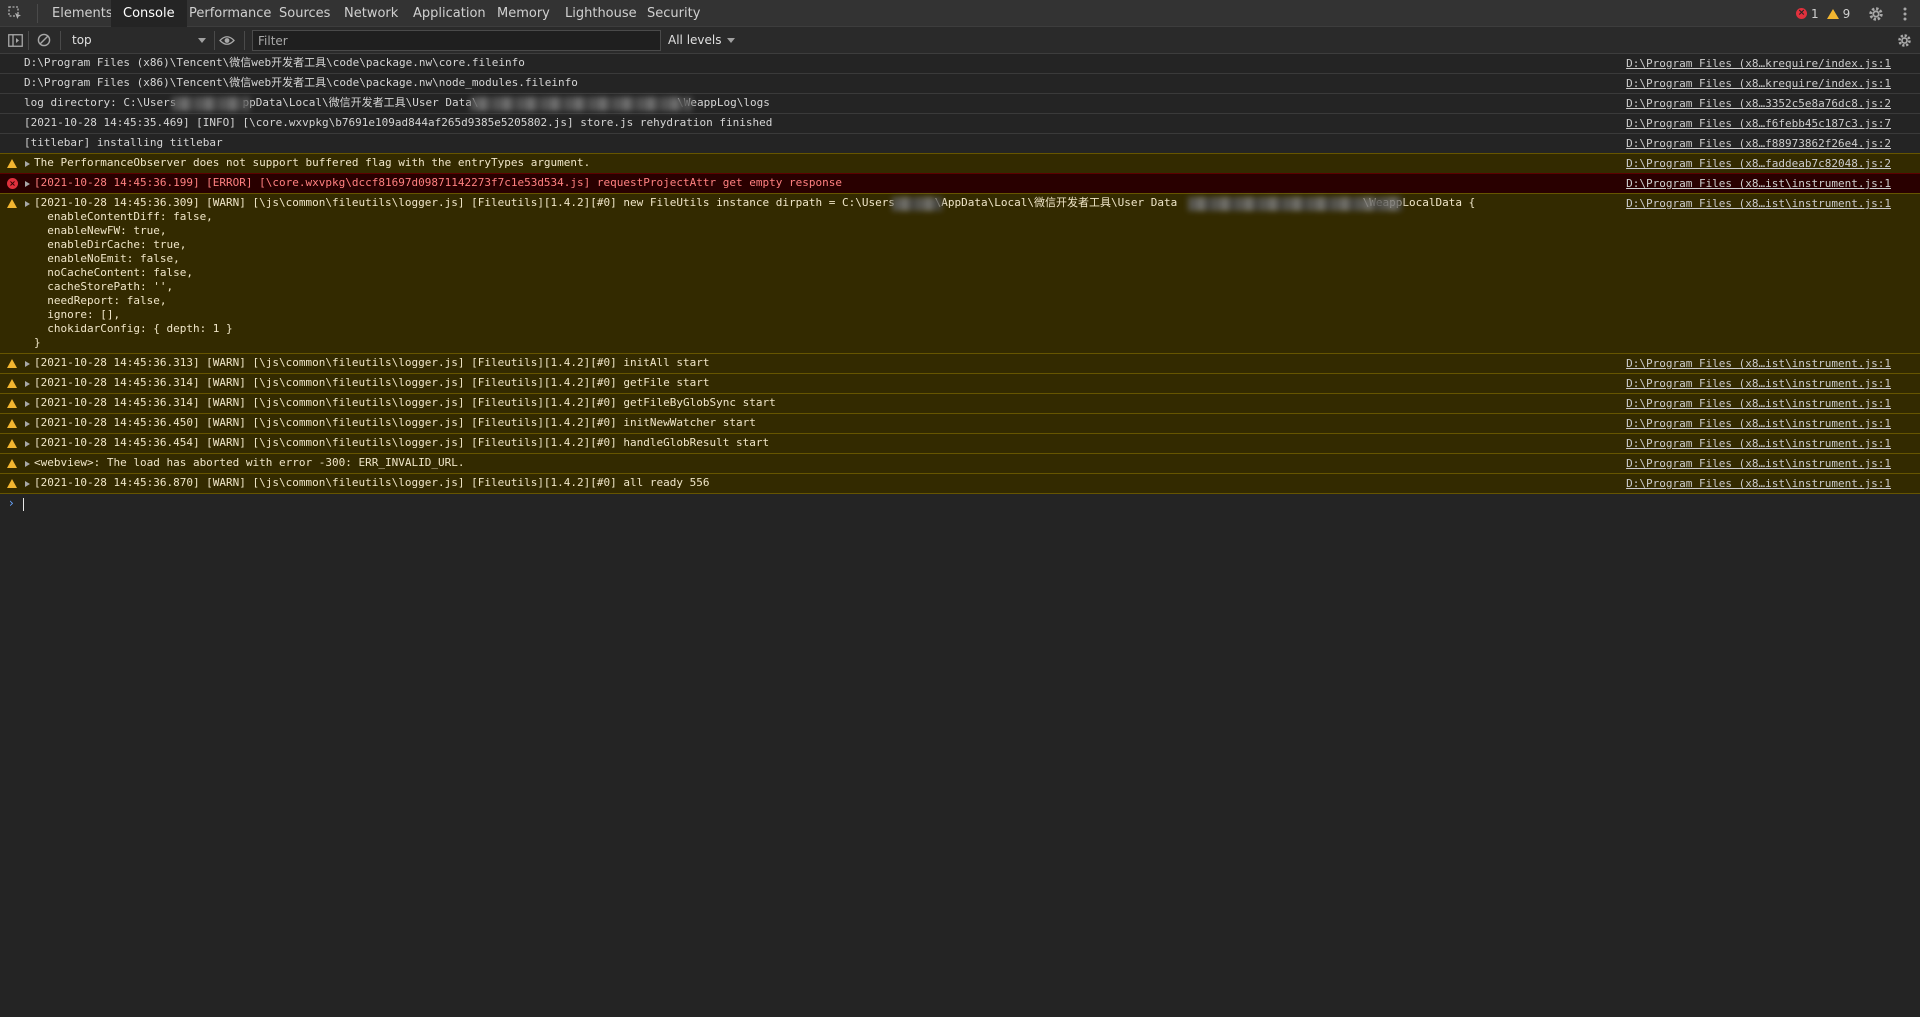 This screenshot has width=1920, height=1017. What do you see at coordinates (1846, 13) in the screenshot?
I see `warning-count: 9` at bounding box center [1846, 13].